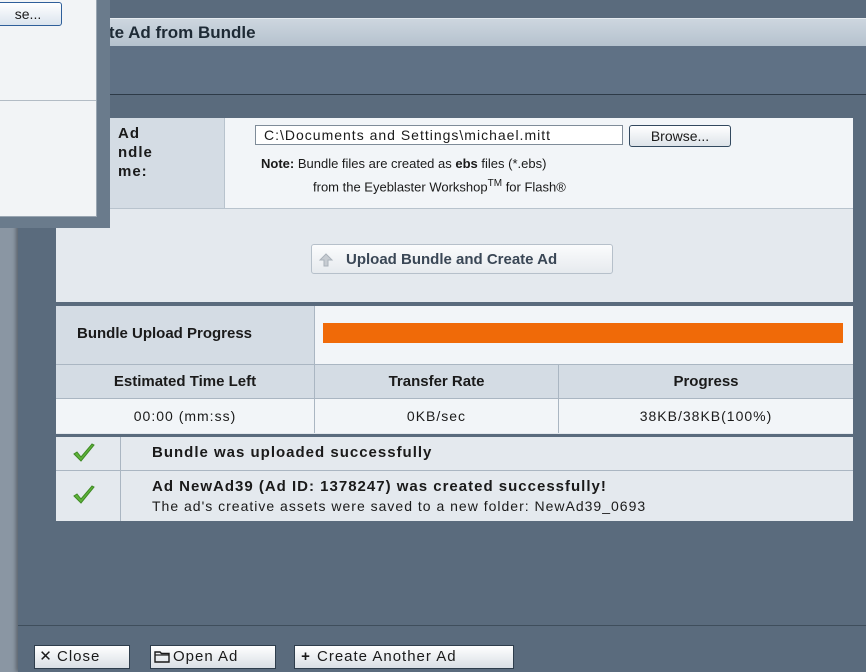 The image size is (866, 672). Describe the element at coordinates (437, 416) in the screenshot. I see `transfer-rate-value: 0KB/sec` at that location.